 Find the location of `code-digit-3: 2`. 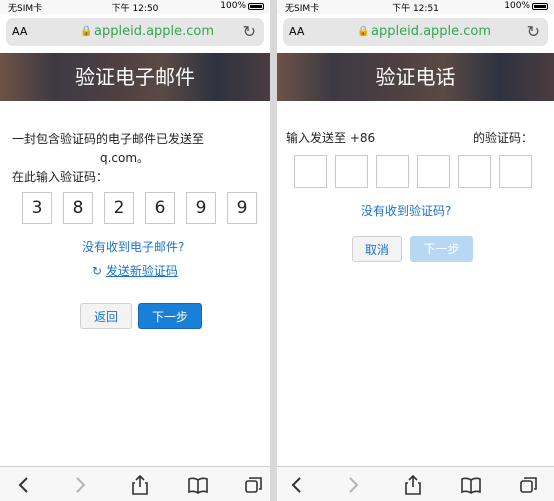

code-digit-3: 2 is located at coordinates (119, 208).